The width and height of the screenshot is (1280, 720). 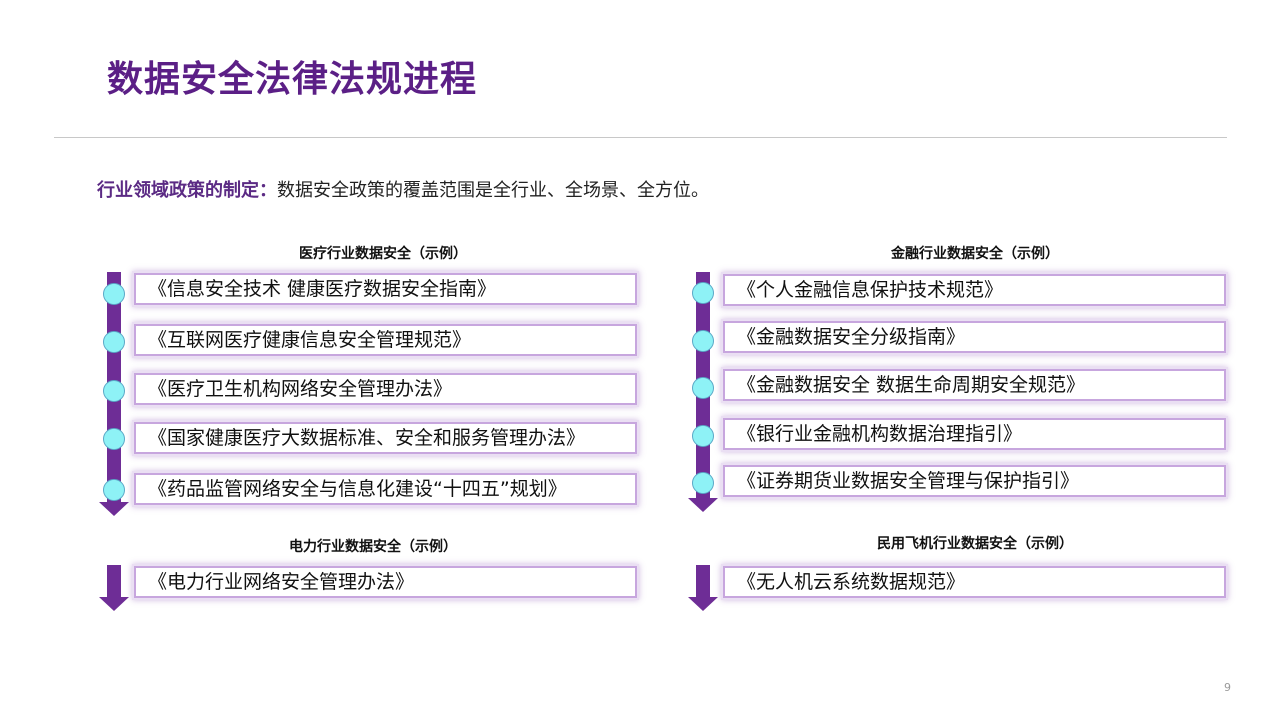 What do you see at coordinates (385, 582) in the screenshot?
I see `power-item-1: 《电力行业网络安全管理办法》` at bounding box center [385, 582].